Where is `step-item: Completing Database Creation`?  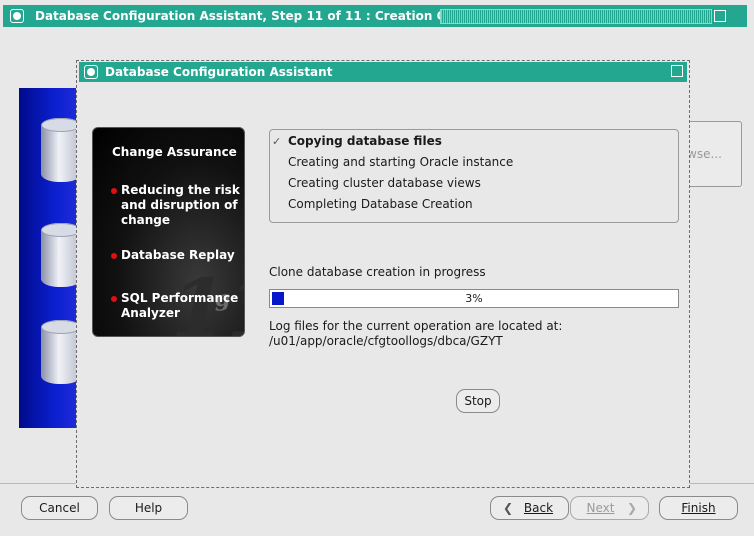 step-item: Completing Database Creation is located at coordinates (380, 204).